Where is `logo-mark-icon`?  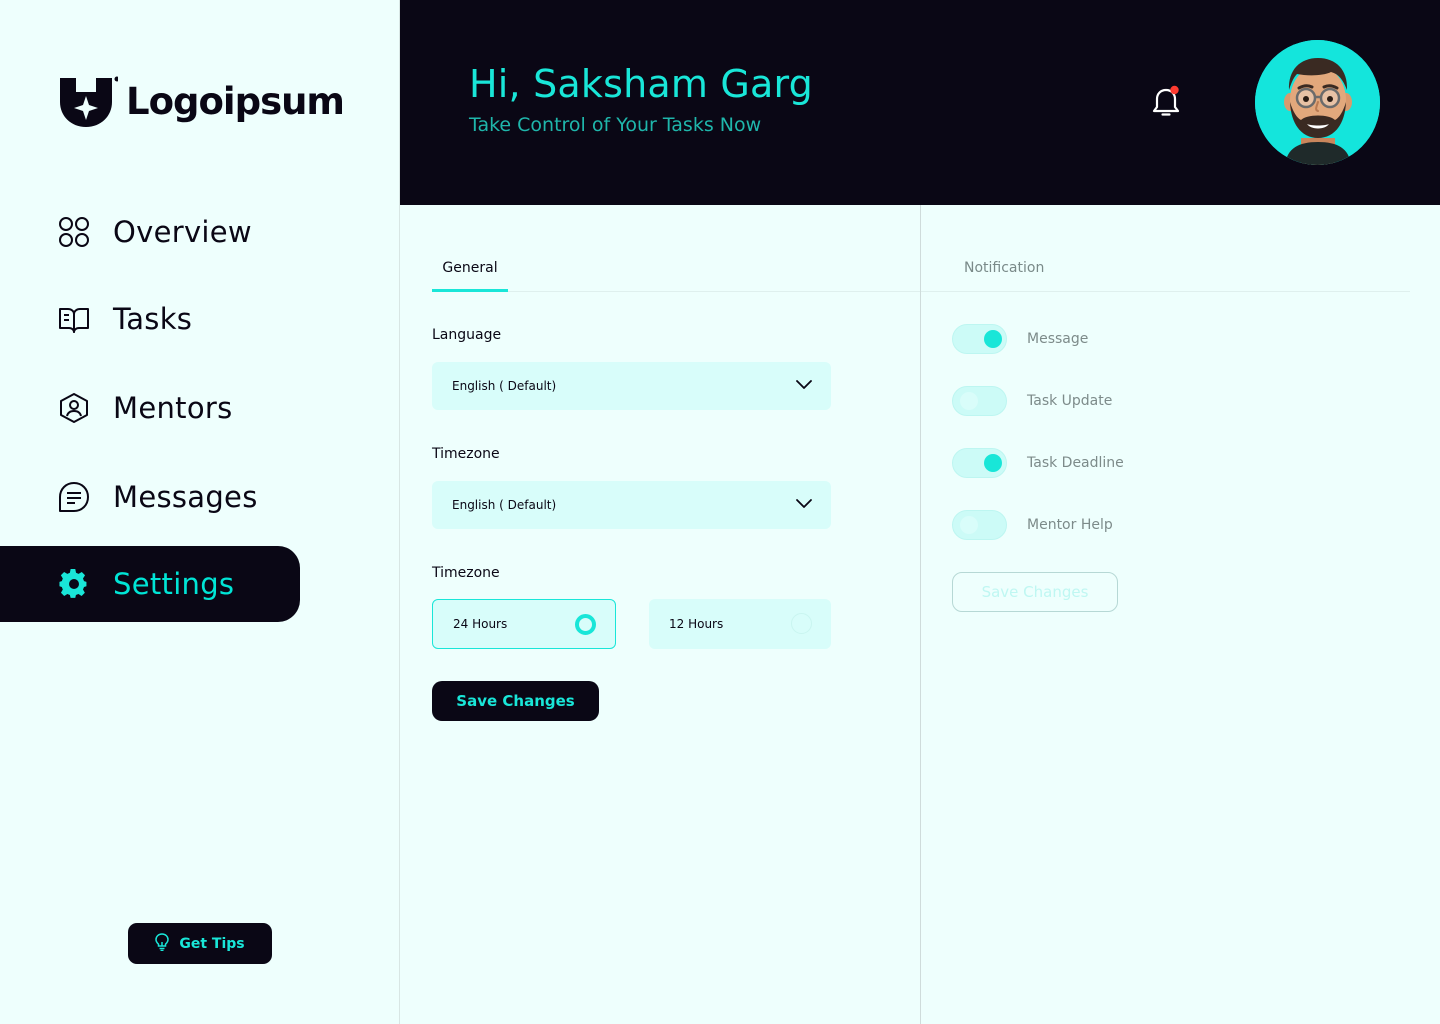 logo-mark-icon is located at coordinates (90, 102).